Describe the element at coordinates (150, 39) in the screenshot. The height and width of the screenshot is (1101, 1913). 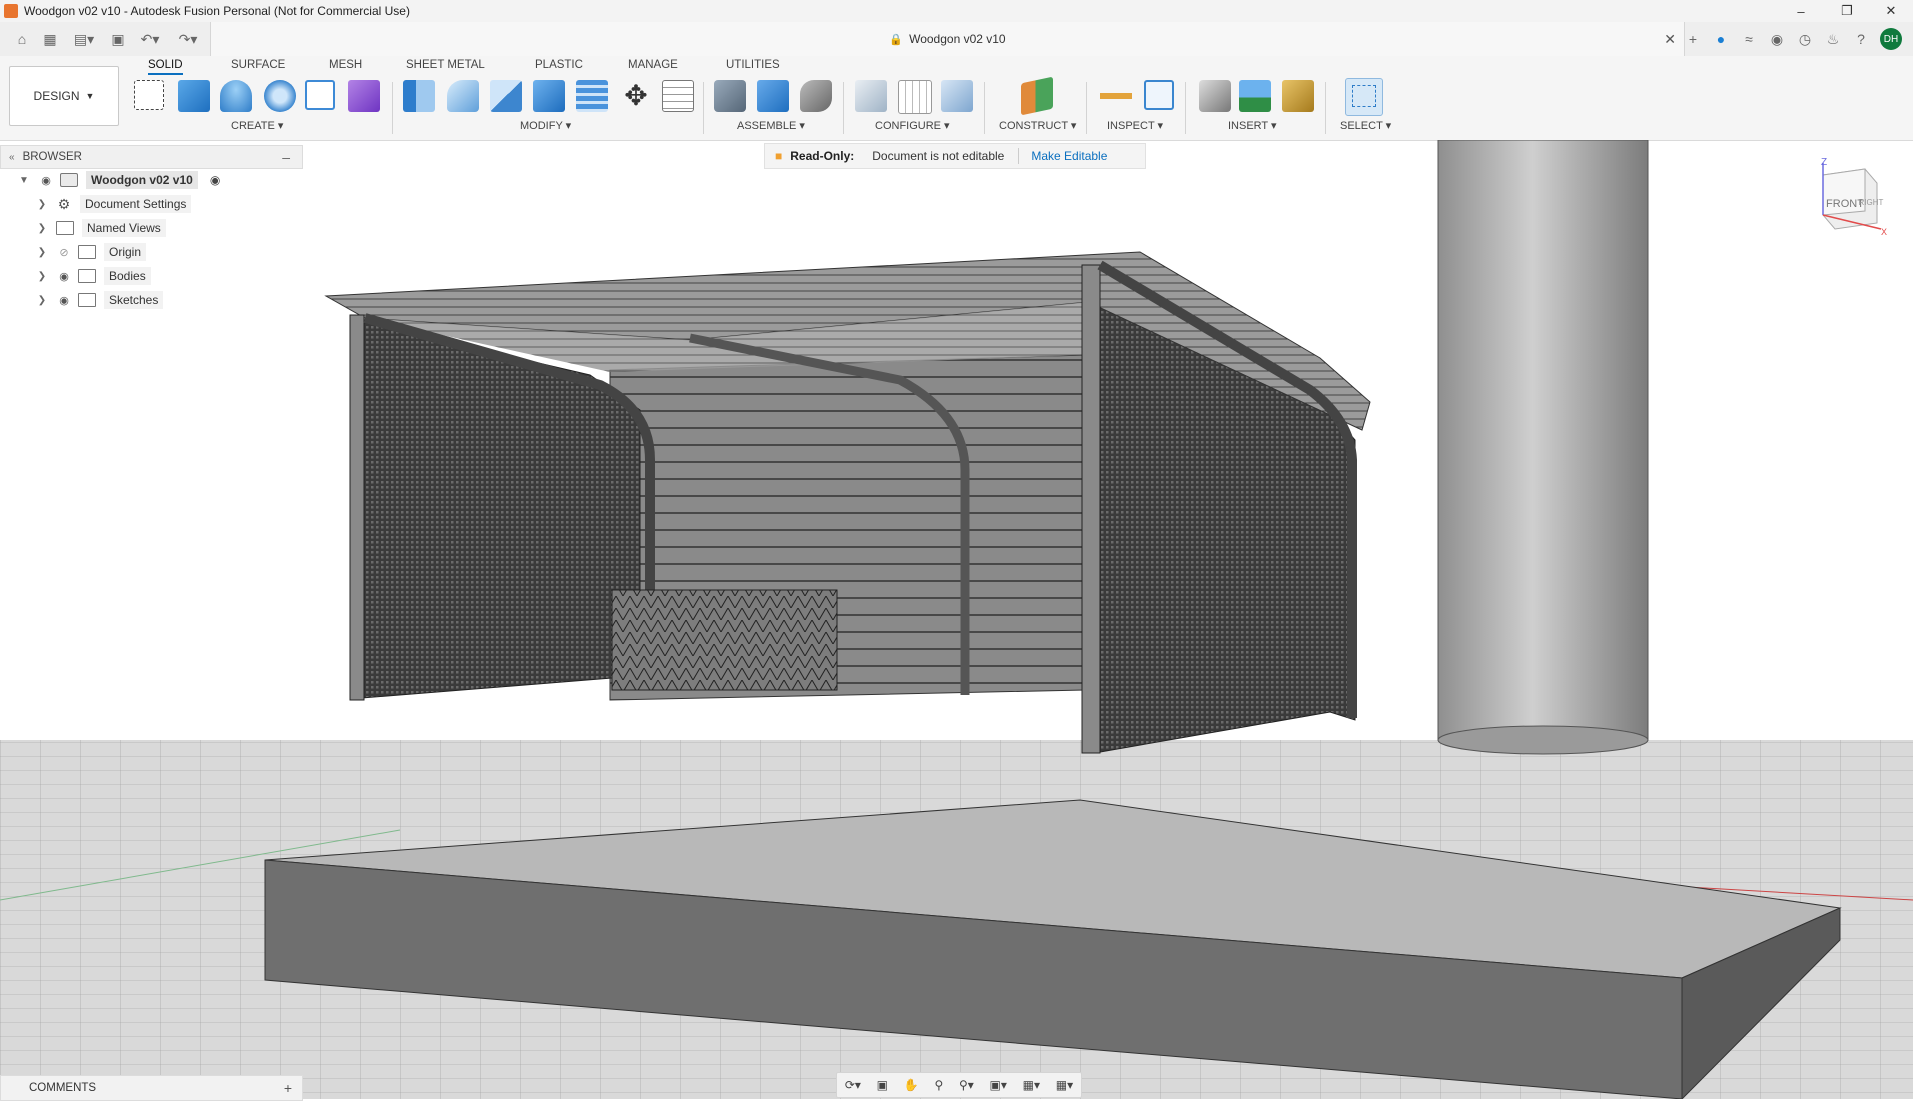
I see `undo-icon: ↶▾` at that location.